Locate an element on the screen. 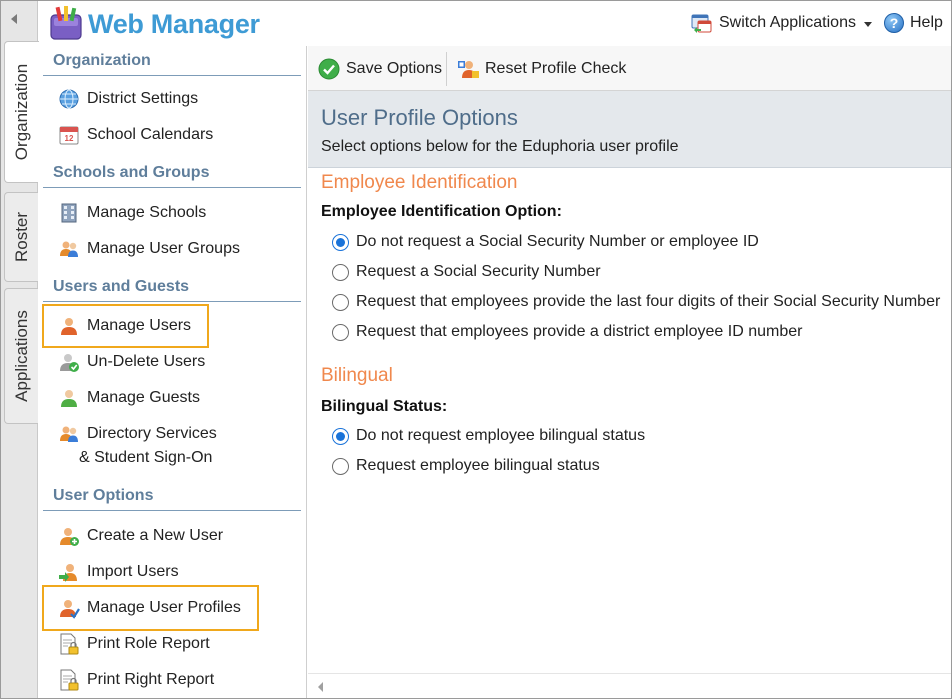 Image resolution: width=952 pixels, height=699 pixels. app-title: Web Manager is located at coordinates (174, 24).